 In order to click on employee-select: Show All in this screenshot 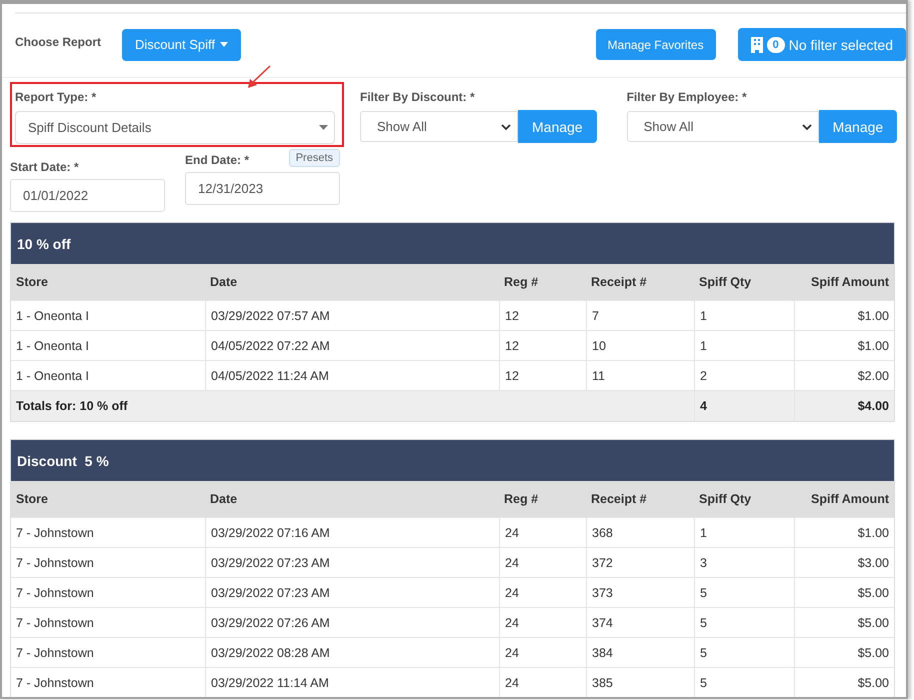, I will do `click(722, 126)`.